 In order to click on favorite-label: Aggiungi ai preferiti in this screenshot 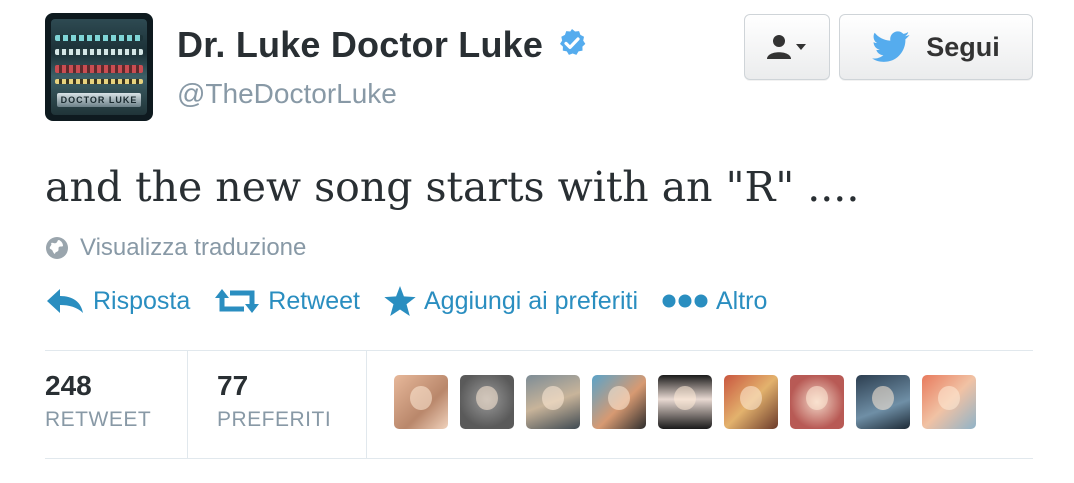, I will do `click(530, 300)`.